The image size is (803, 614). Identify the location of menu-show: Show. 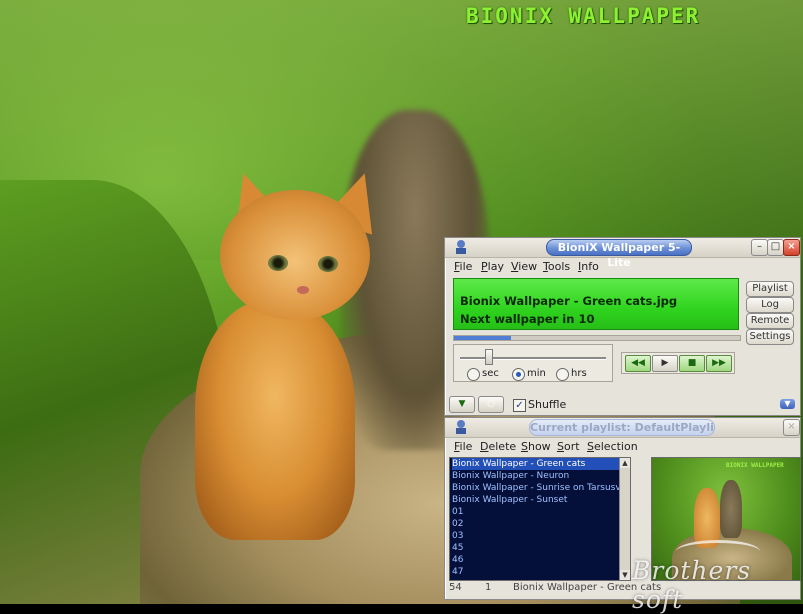
(536, 446).